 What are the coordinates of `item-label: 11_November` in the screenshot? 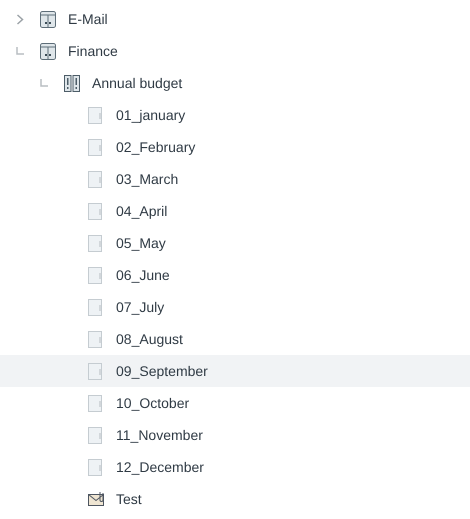 It's located at (159, 435).